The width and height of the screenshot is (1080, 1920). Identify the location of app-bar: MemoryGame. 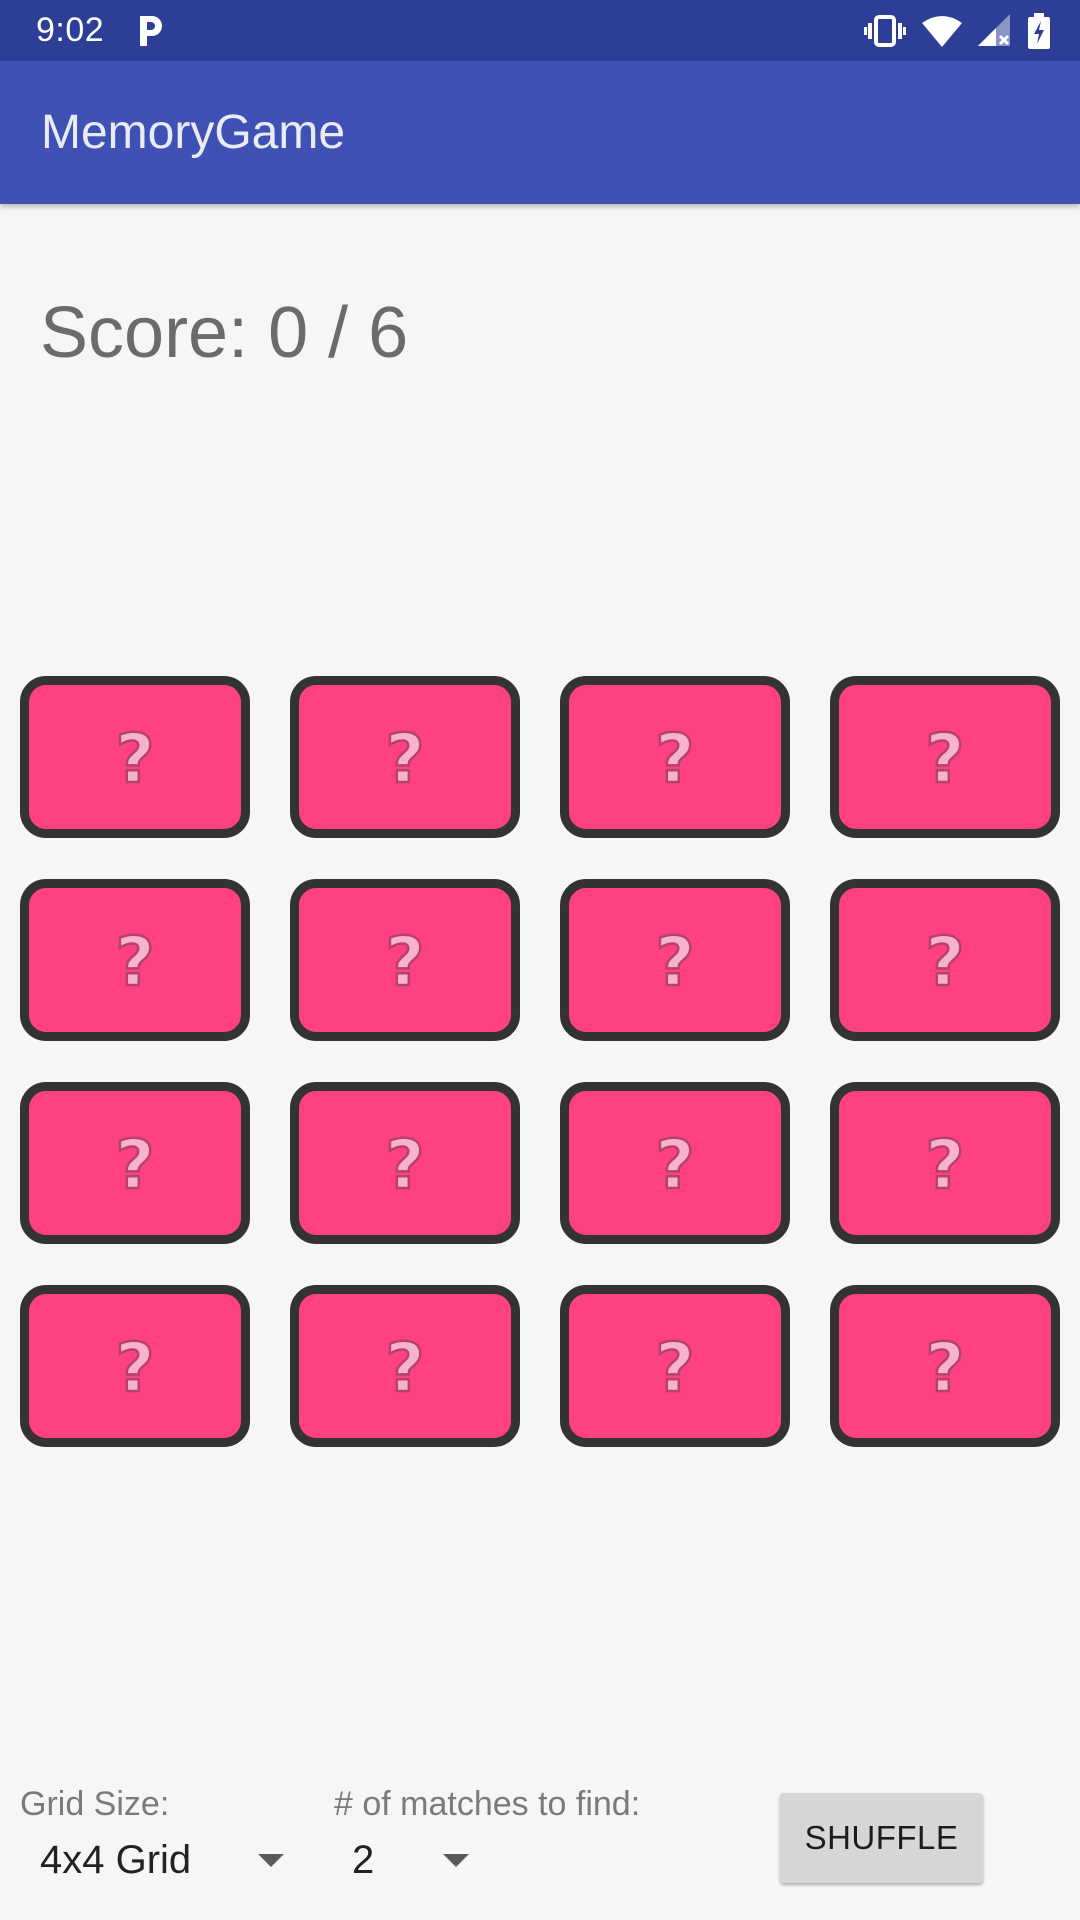
(540, 132).